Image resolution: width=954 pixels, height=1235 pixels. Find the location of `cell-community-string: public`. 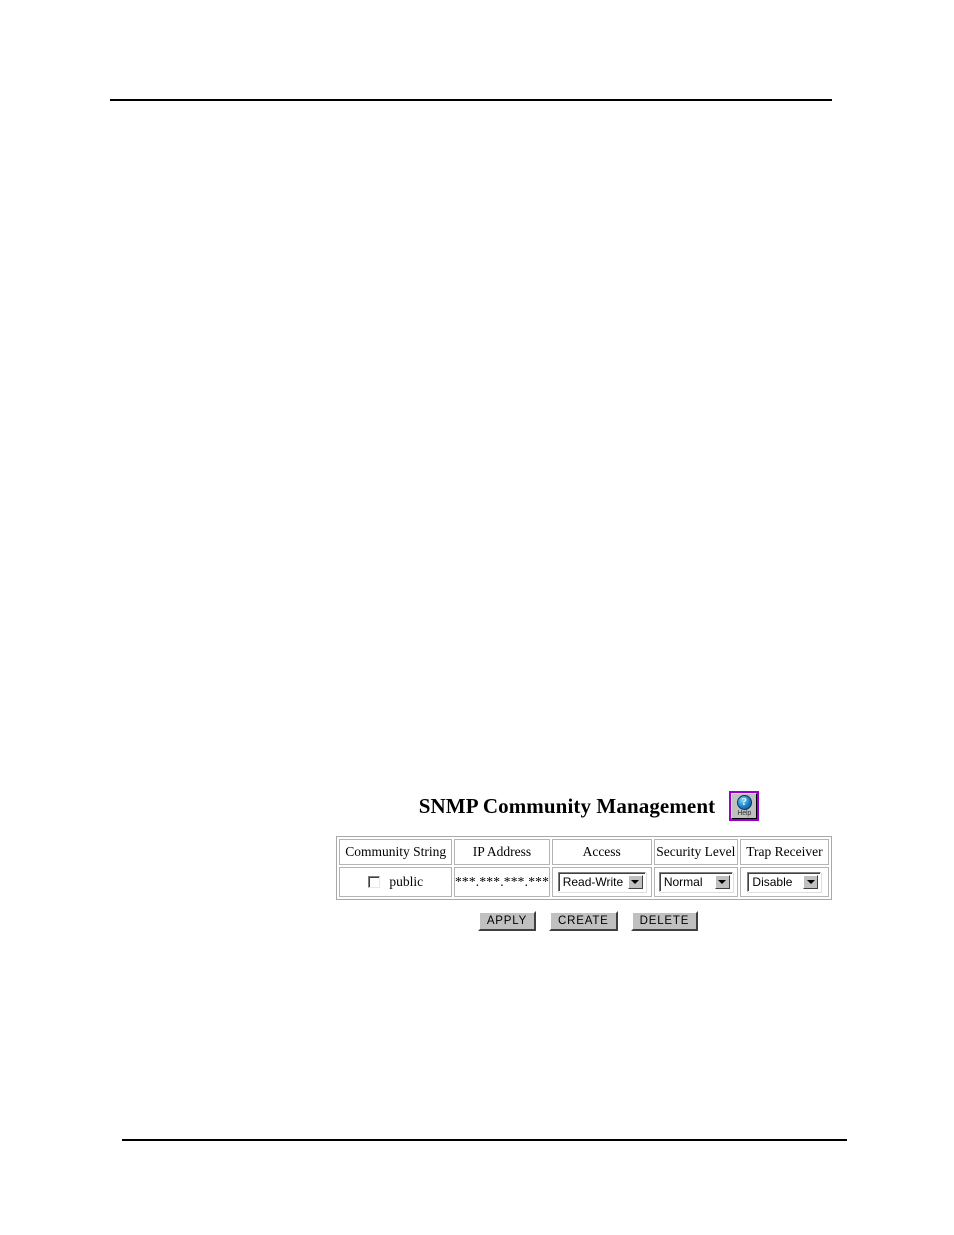

cell-community-string: public is located at coordinates (396, 882).